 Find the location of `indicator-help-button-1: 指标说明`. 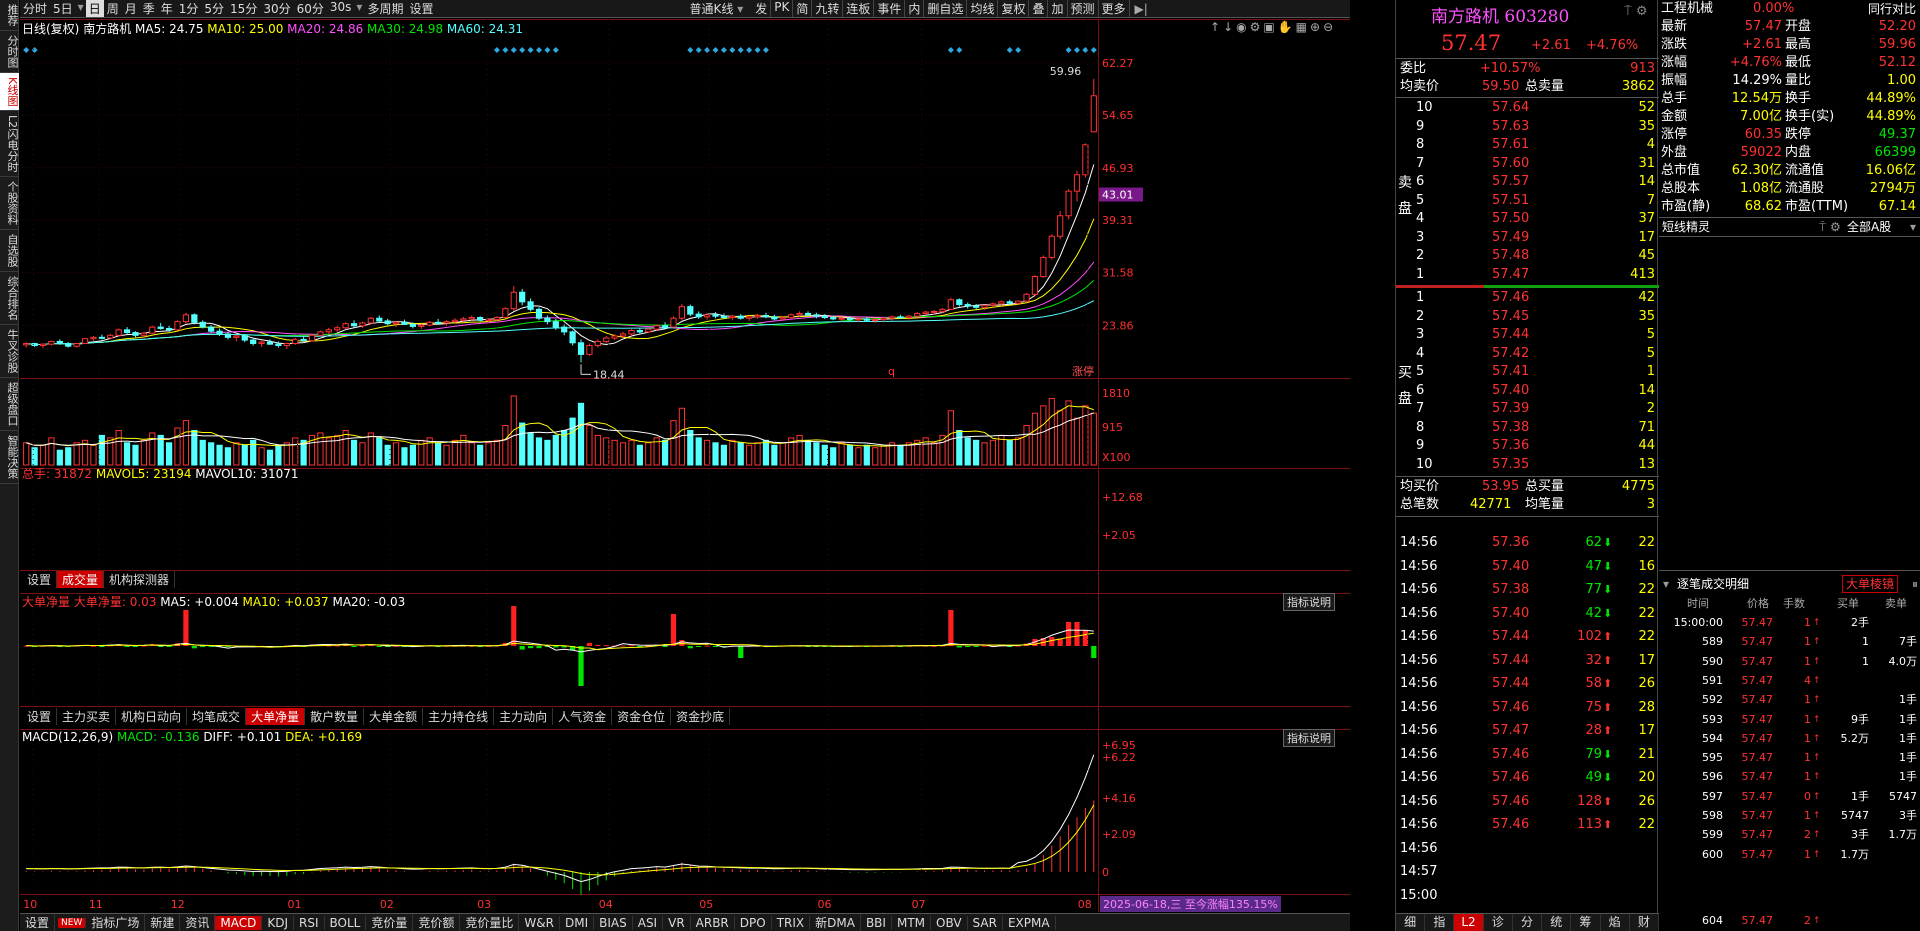

indicator-help-button-1: 指标说明 is located at coordinates (1309, 602).